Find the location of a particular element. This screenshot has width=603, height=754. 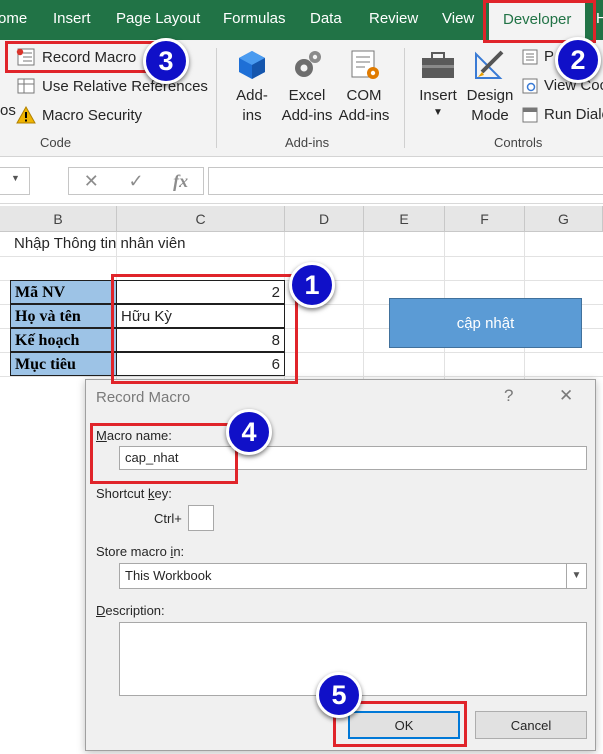

step-badge-4: 4 is located at coordinates (249, 432).